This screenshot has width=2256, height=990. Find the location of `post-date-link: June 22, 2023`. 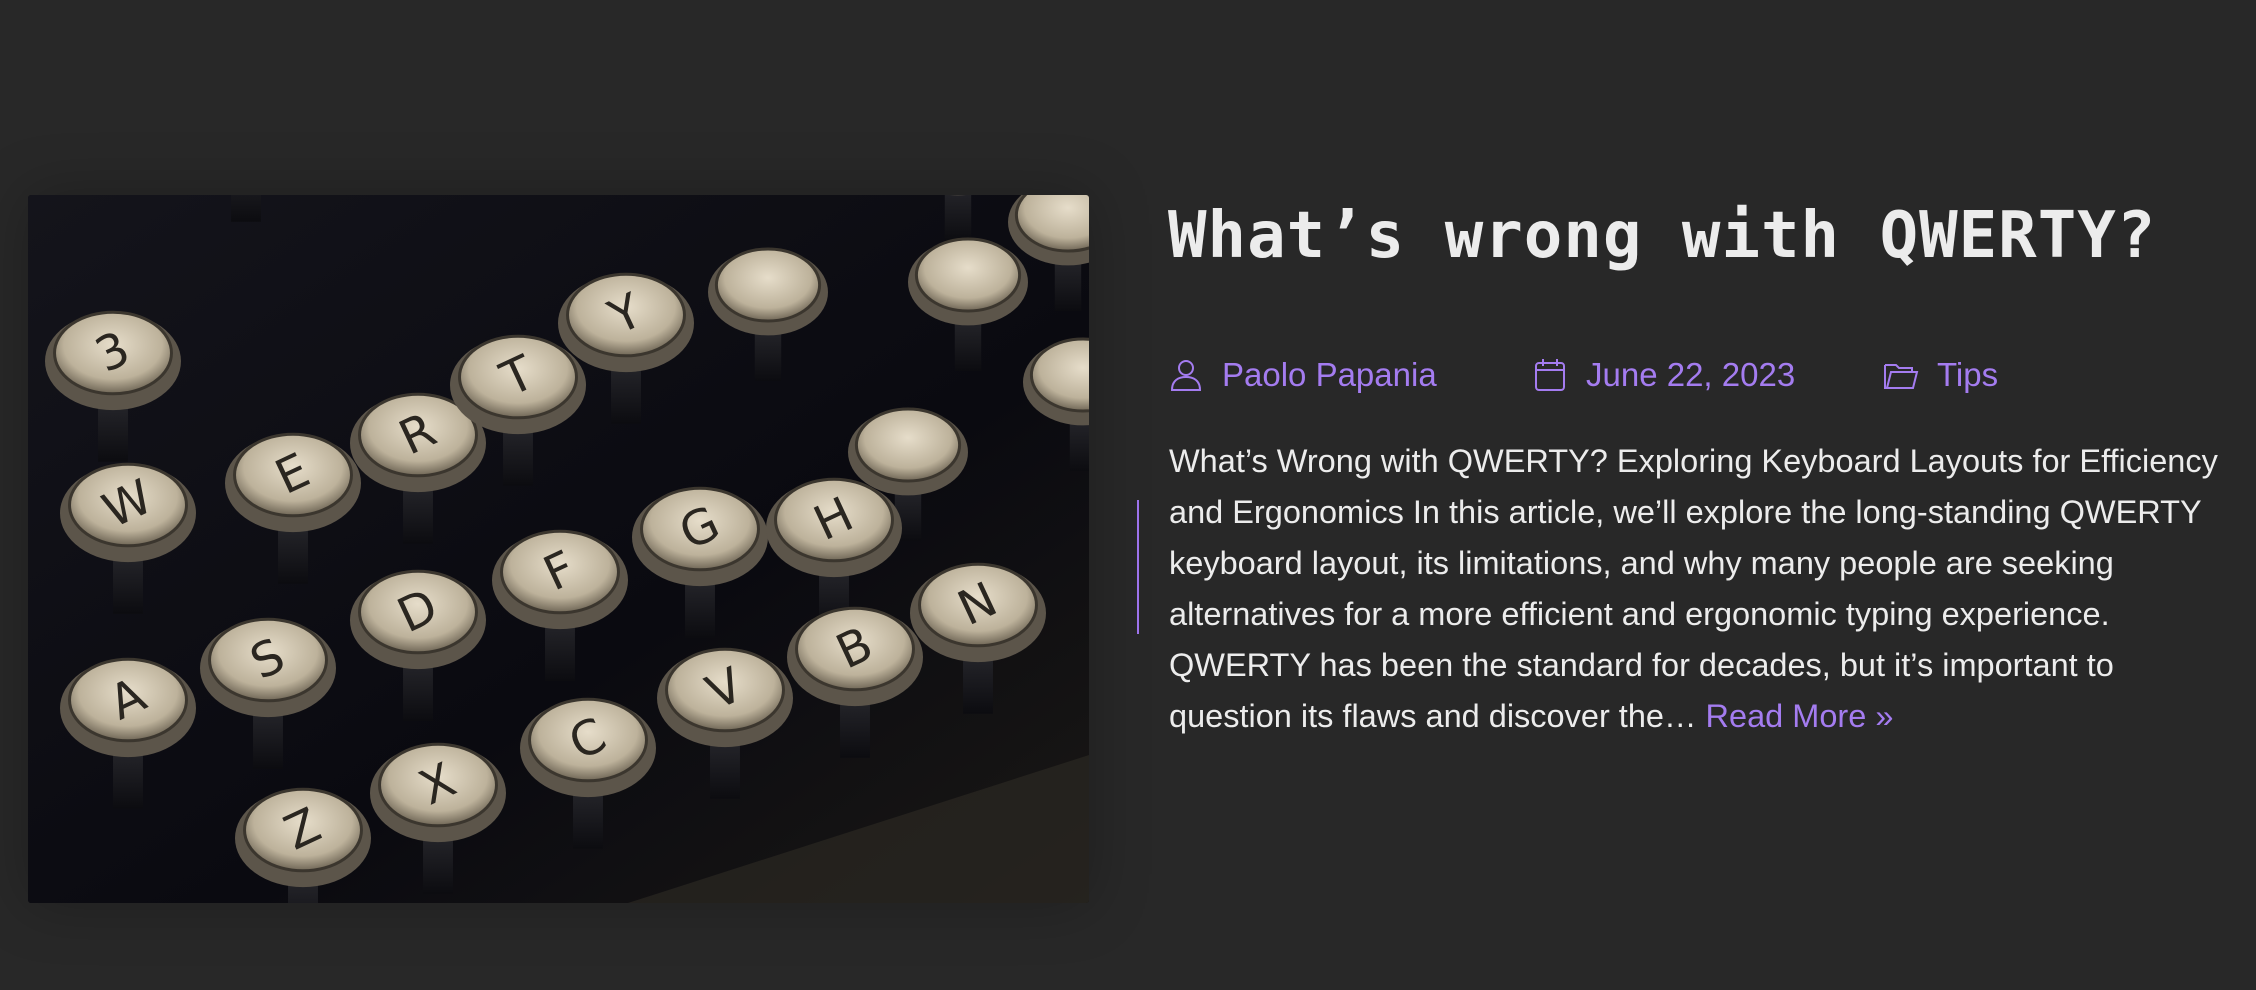

post-date-link: June 22, 2023 is located at coordinates (1663, 375).